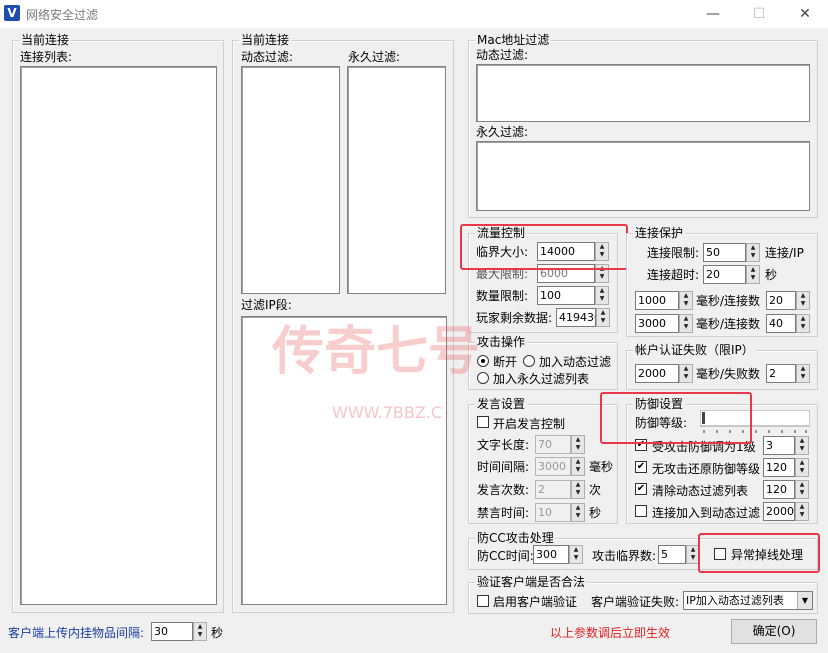 The height and width of the screenshot is (653, 828). I want to click on mac-dynamic-list, so click(643, 93).